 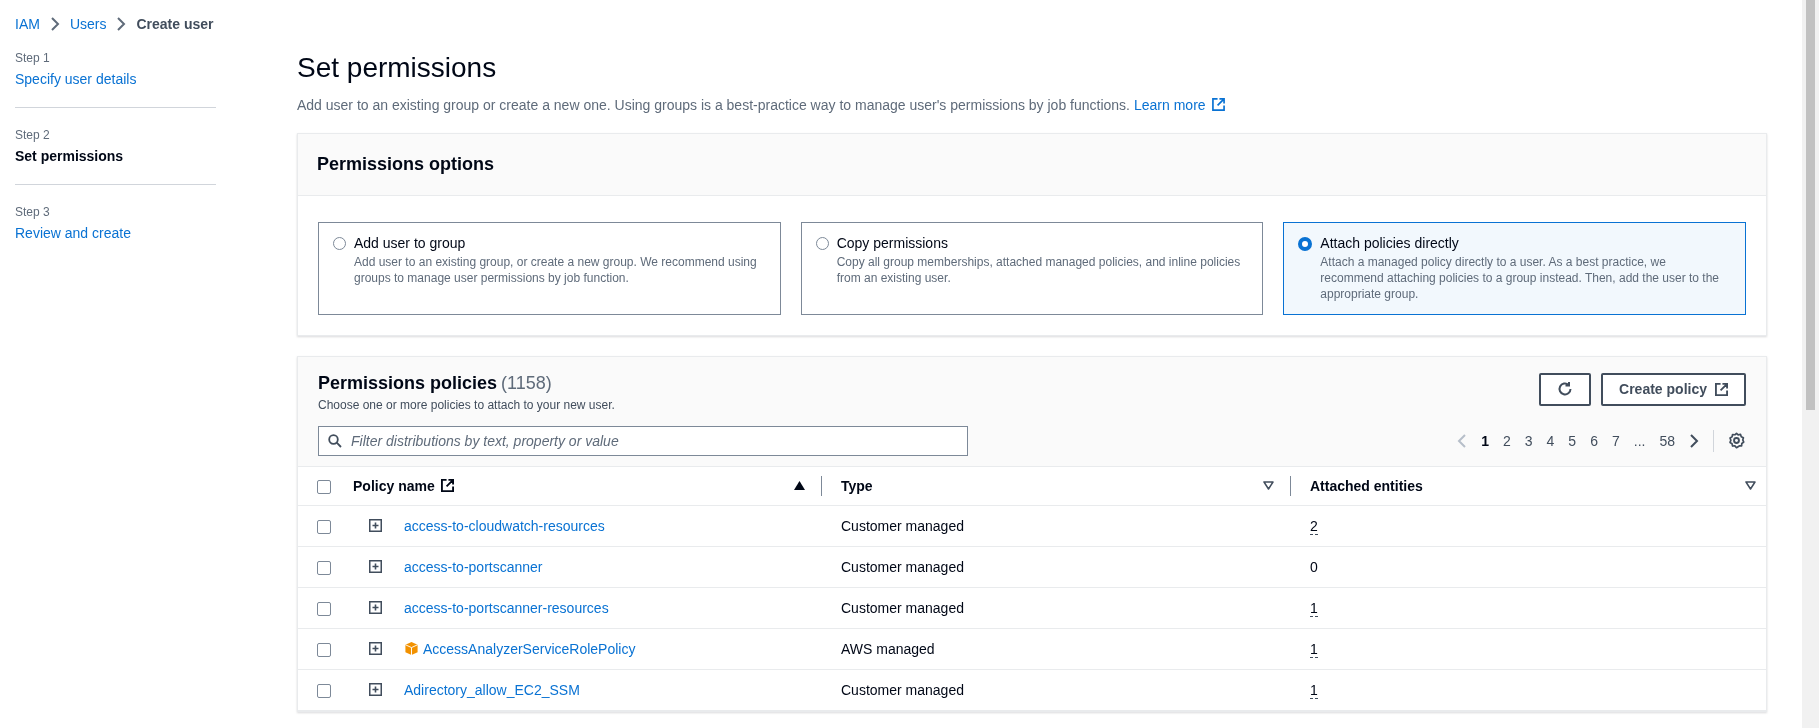 What do you see at coordinates (504, 525) in the screenshot?
I see `policy-name-link: access-to-cloudwatch-resources` at bounding box center [504, 525].